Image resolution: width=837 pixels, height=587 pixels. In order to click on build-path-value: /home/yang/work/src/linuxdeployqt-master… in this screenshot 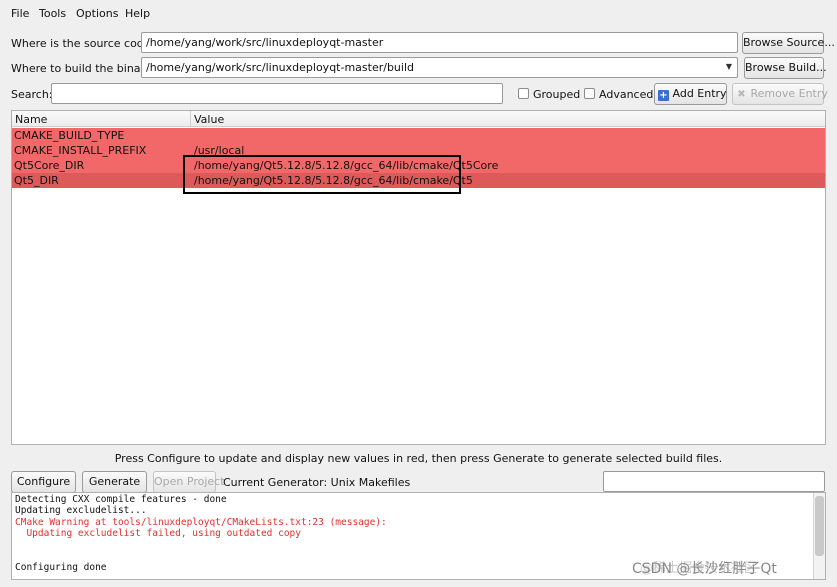, I will do `click(280, 67)`.